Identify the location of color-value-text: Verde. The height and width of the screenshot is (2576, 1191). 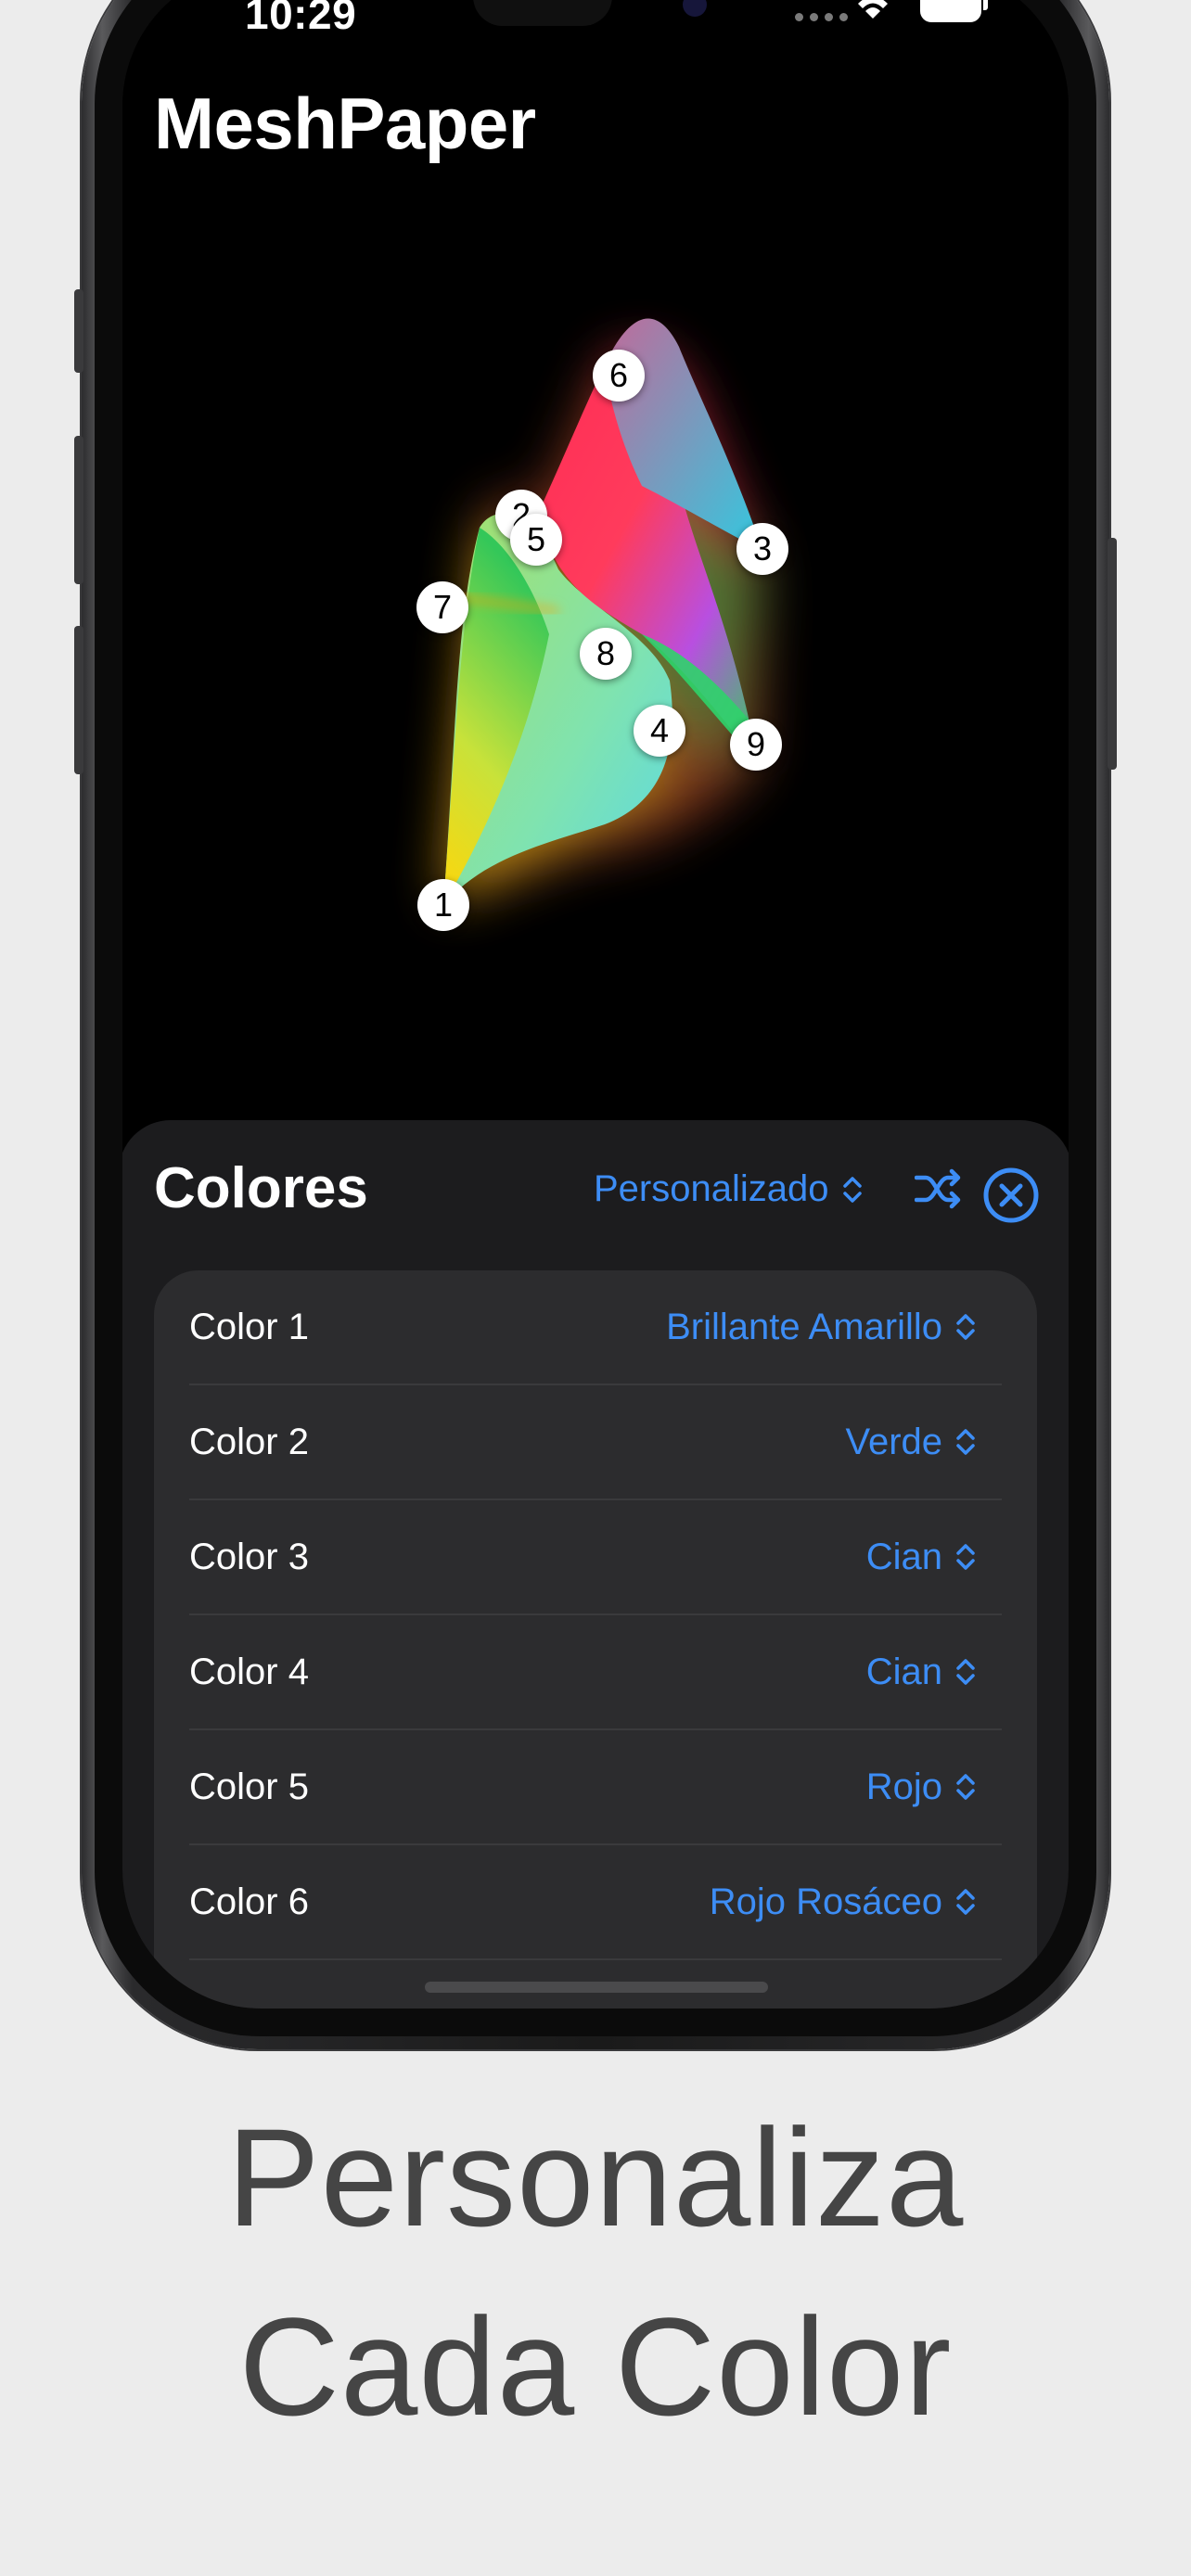
(894, 1441).